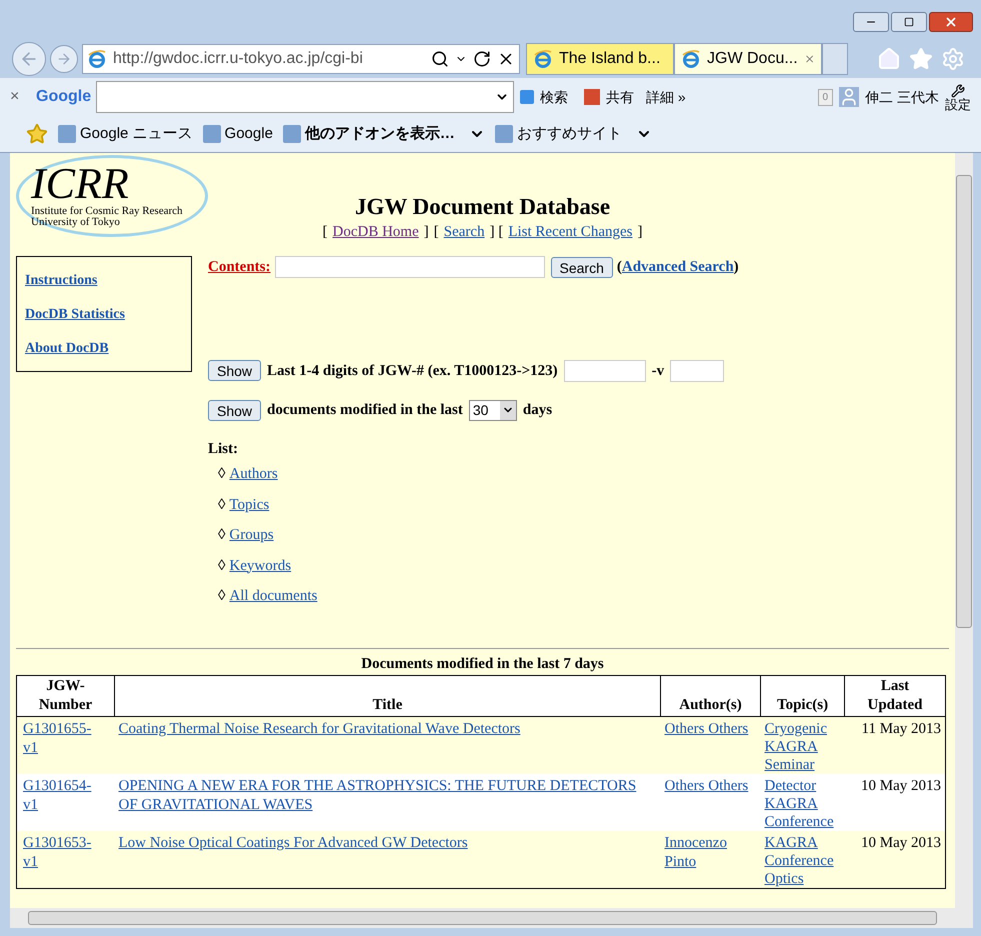 Image resolution: width=981 pixels, height=936 pixels. I want to click on refresh-icon, so click(482, 59).